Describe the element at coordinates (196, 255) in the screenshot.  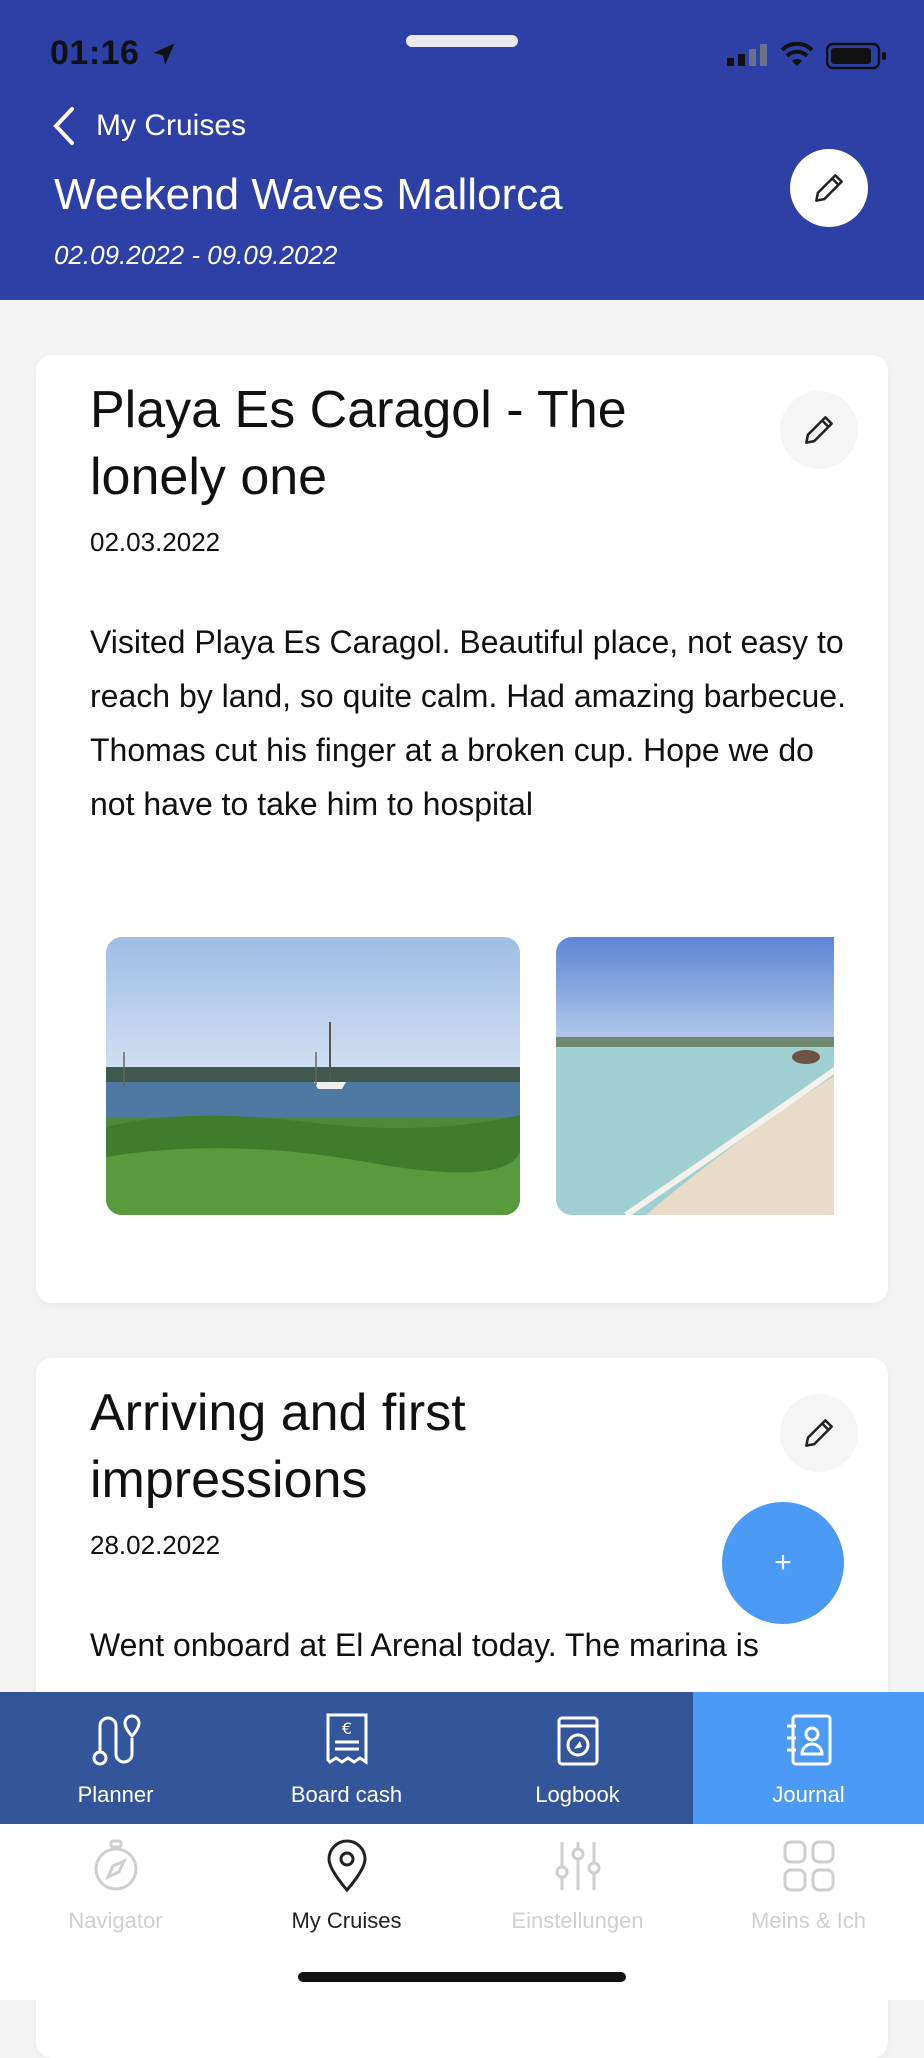
I see `trip-dates: 02.09.2022 - 09.09.2022` at that location.